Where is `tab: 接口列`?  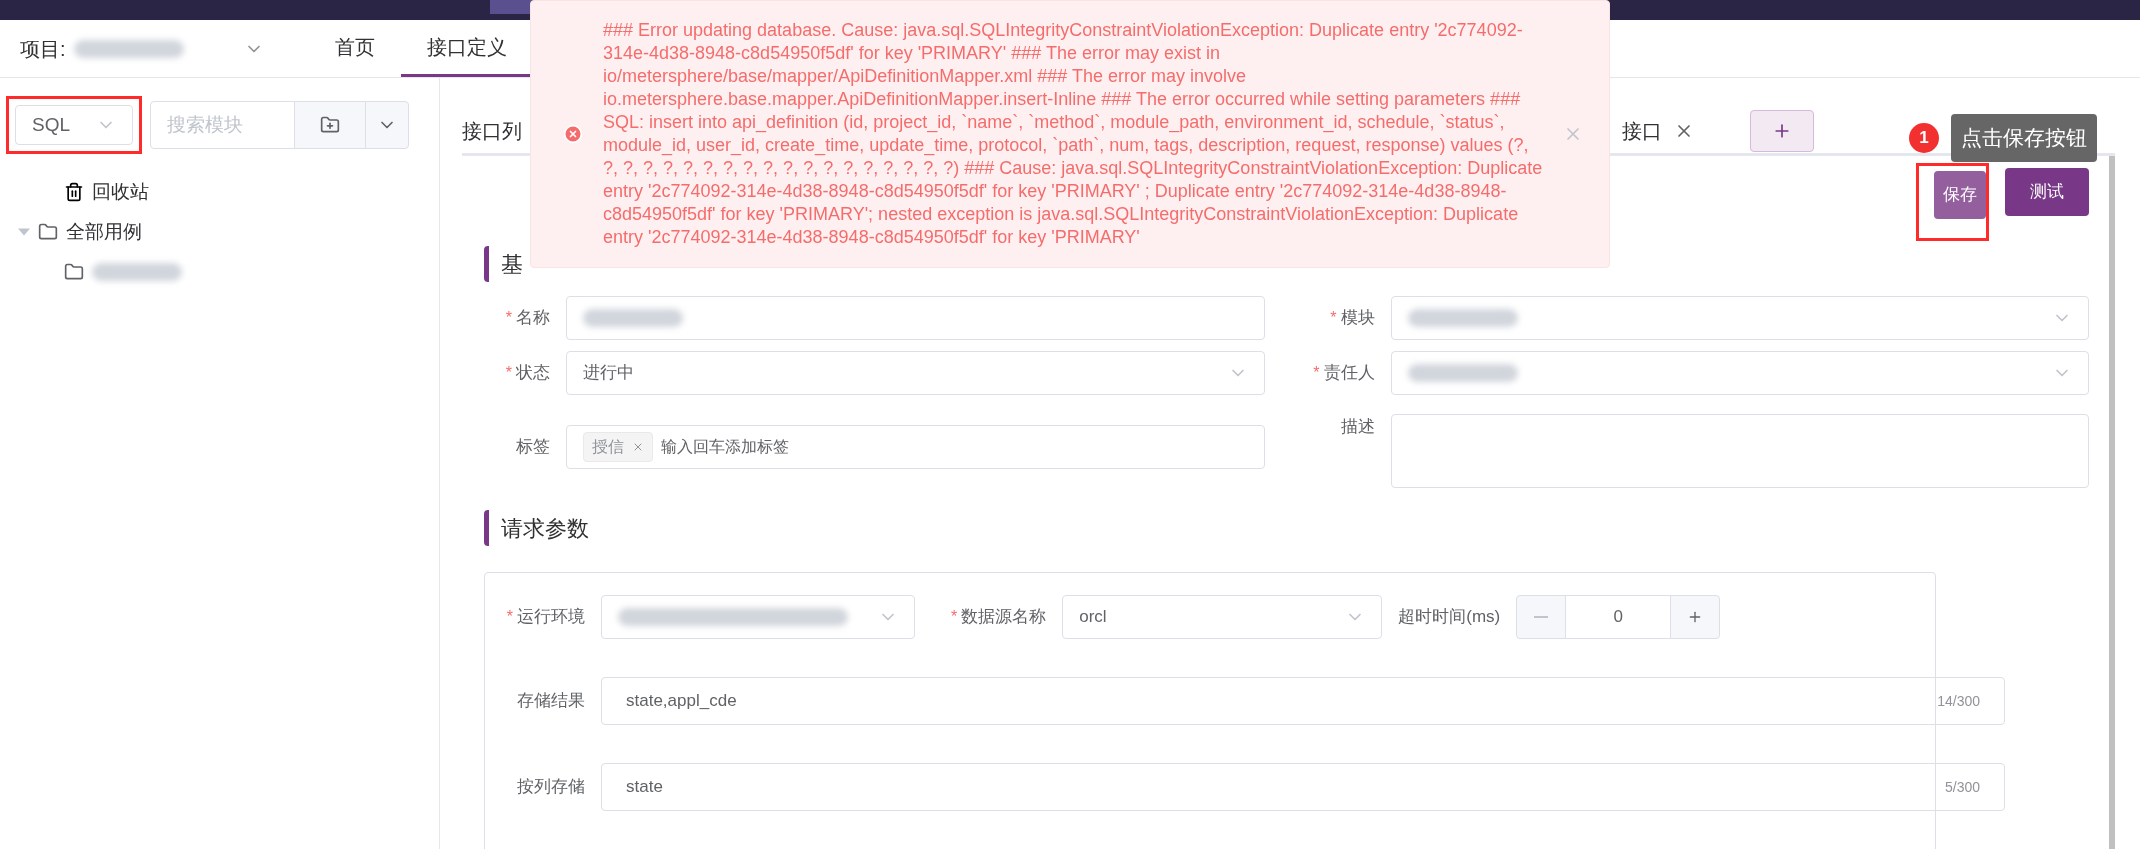
tab: 接口列 is located at coordinates (492, 130).